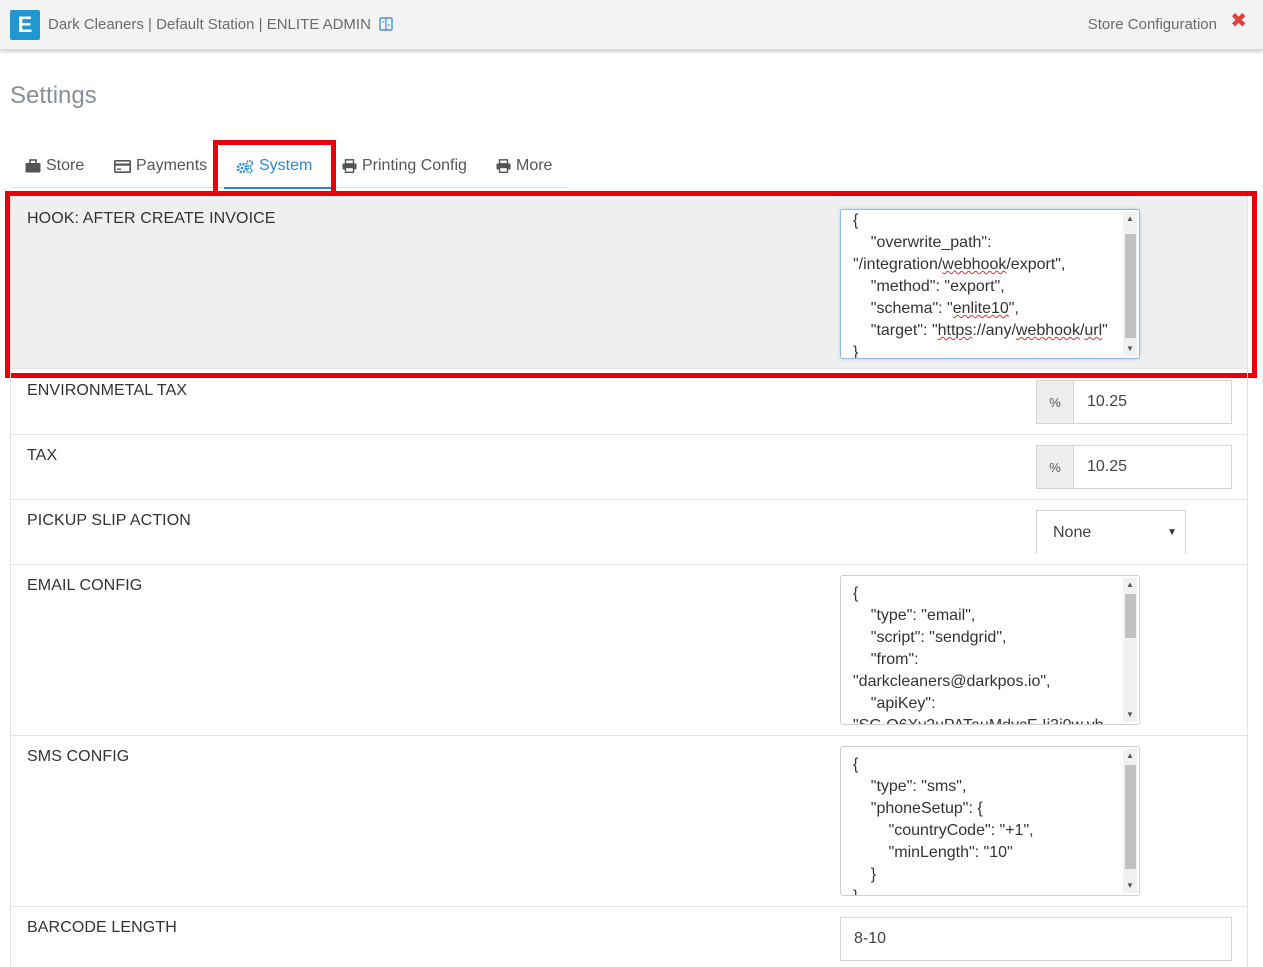 The image size is (1263, 967). Describe the element at coordinates (1172, 532) in the screenshot. I see `chevron-down-icon: ▼` at that location.